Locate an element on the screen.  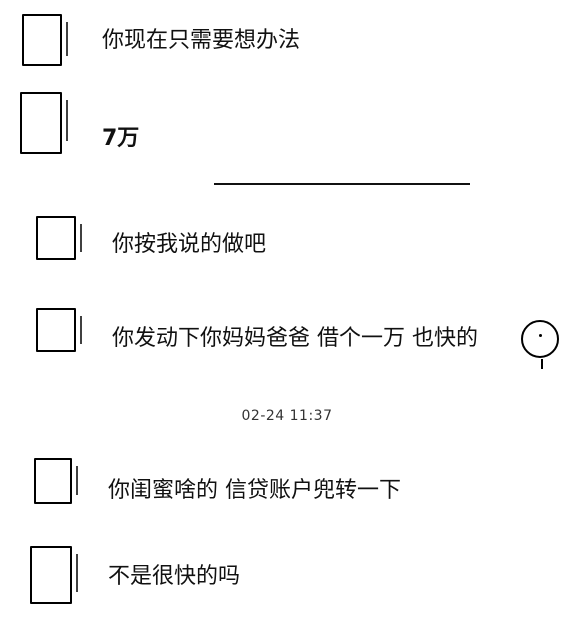
message-row: 7万 is located at coordinates (287, 126).